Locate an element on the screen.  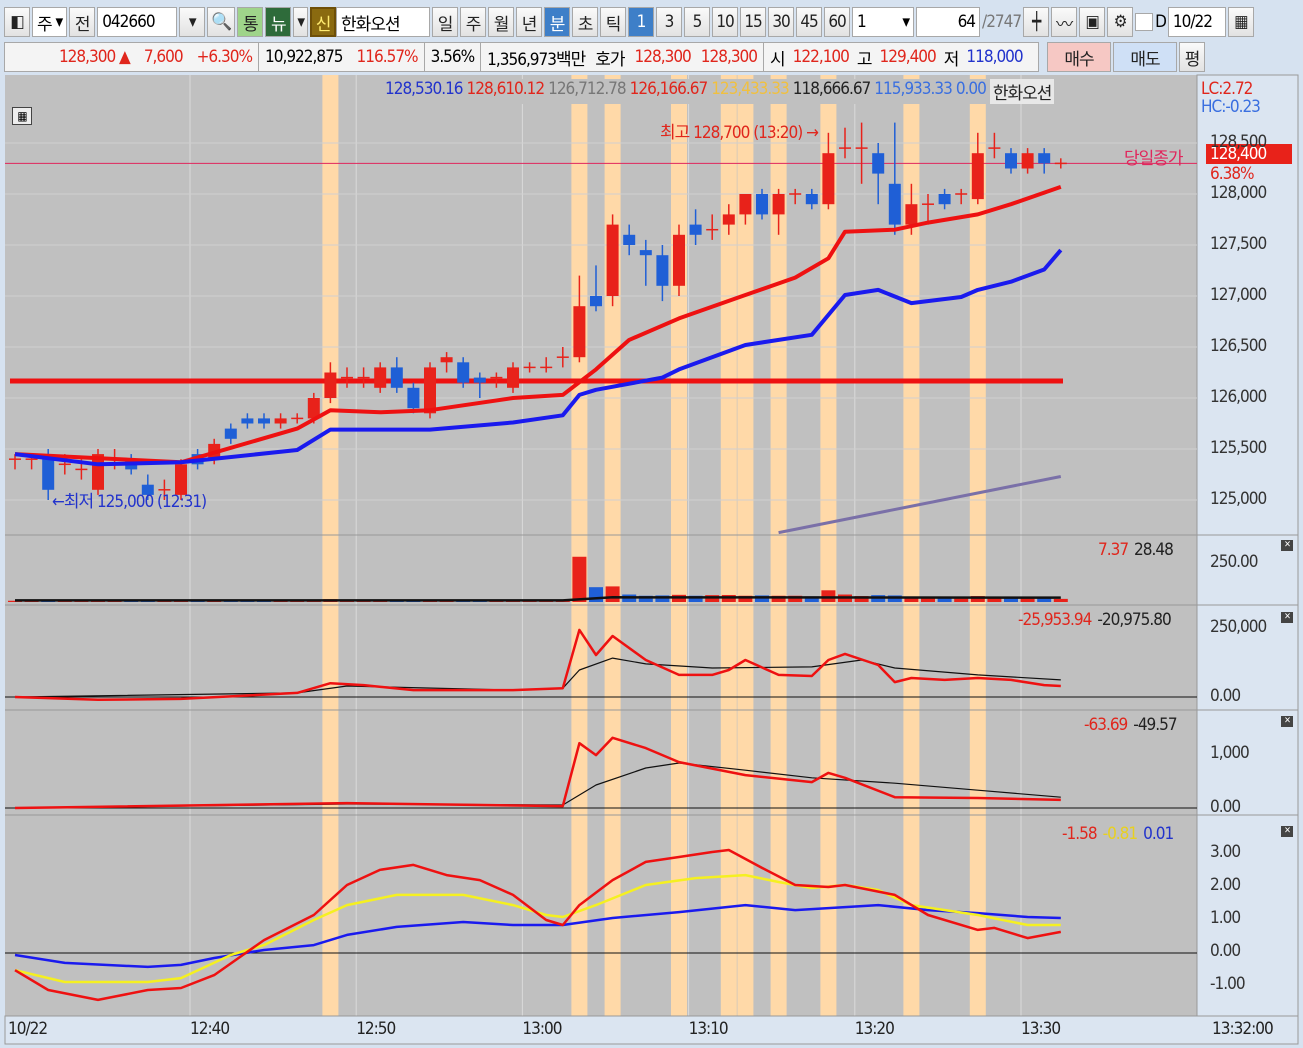
ohl-group: 시 122,100 고 129,400 저 118,000 is located at coordinates (901, 57).